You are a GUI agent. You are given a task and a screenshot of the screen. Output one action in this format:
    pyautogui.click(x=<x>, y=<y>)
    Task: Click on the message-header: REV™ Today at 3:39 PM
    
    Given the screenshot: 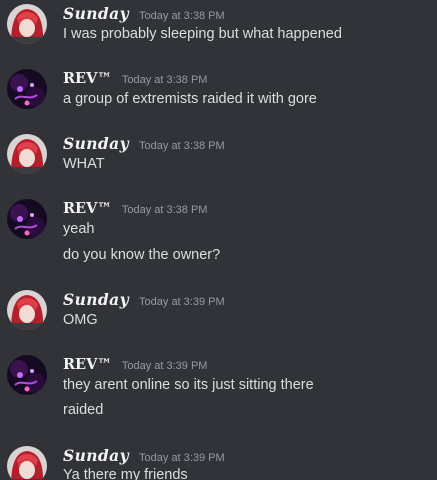 What is the action you would take?
    pyautogui.click(x=135, y=365)
    